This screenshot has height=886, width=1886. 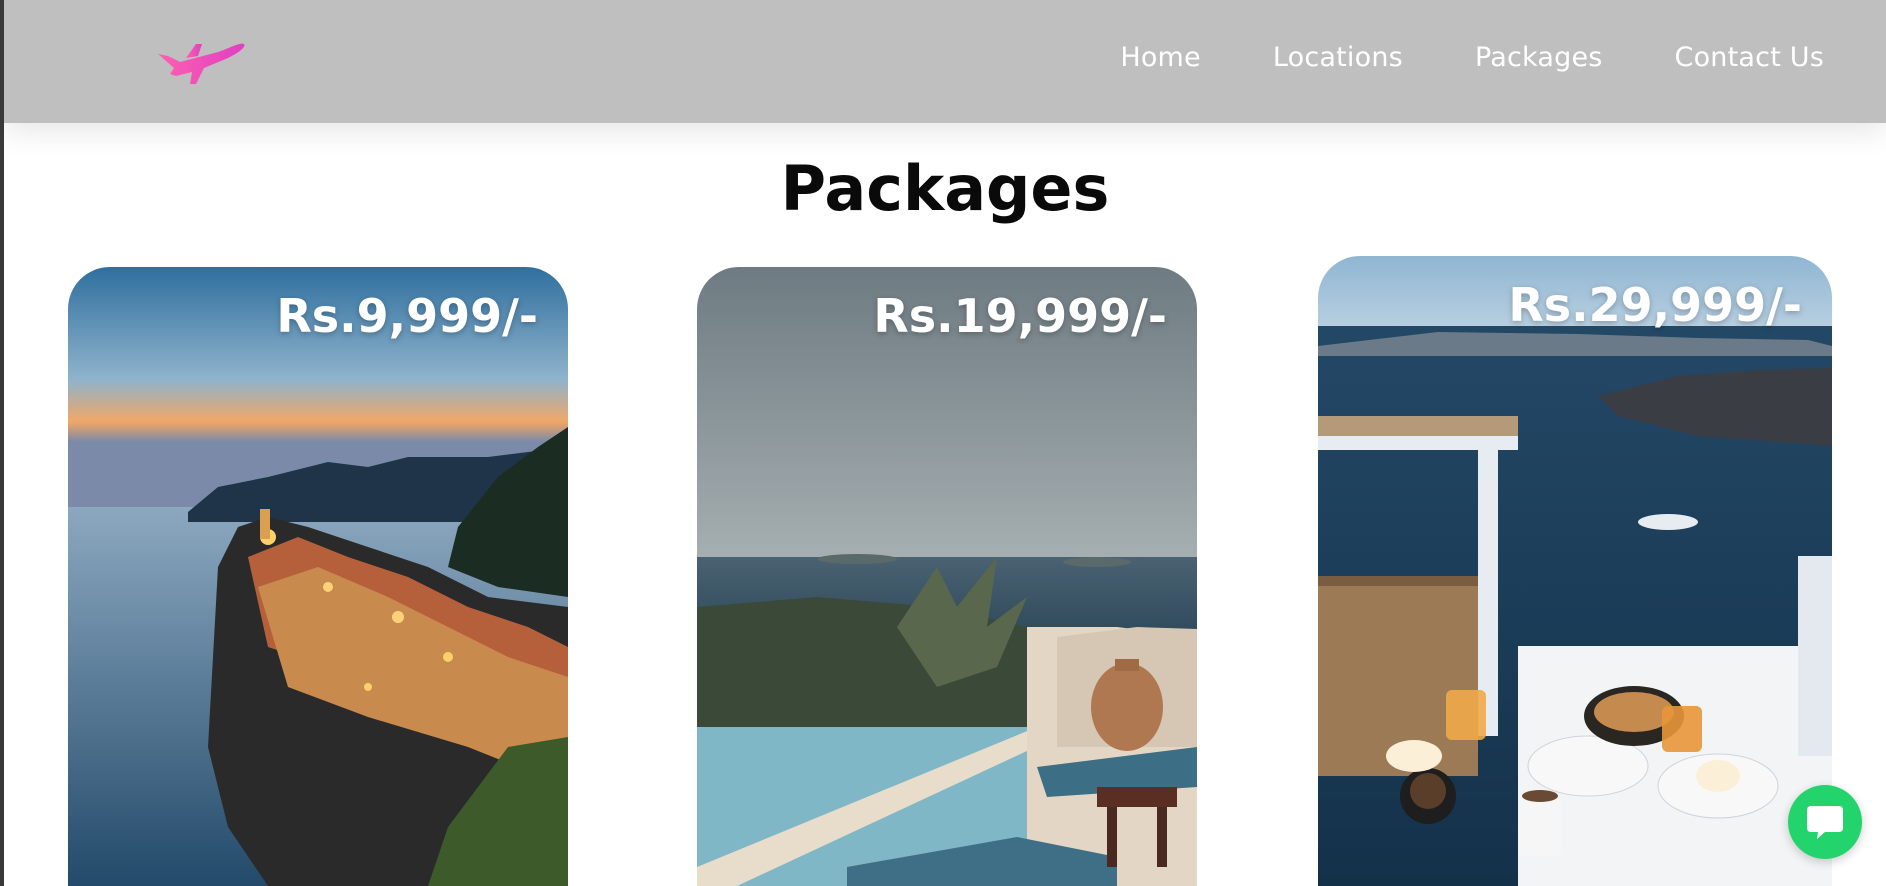 What do you see at coordinates (945, 188) in the screenshot?
I see `packages-title: Packages` at bounding box center [945, 188].